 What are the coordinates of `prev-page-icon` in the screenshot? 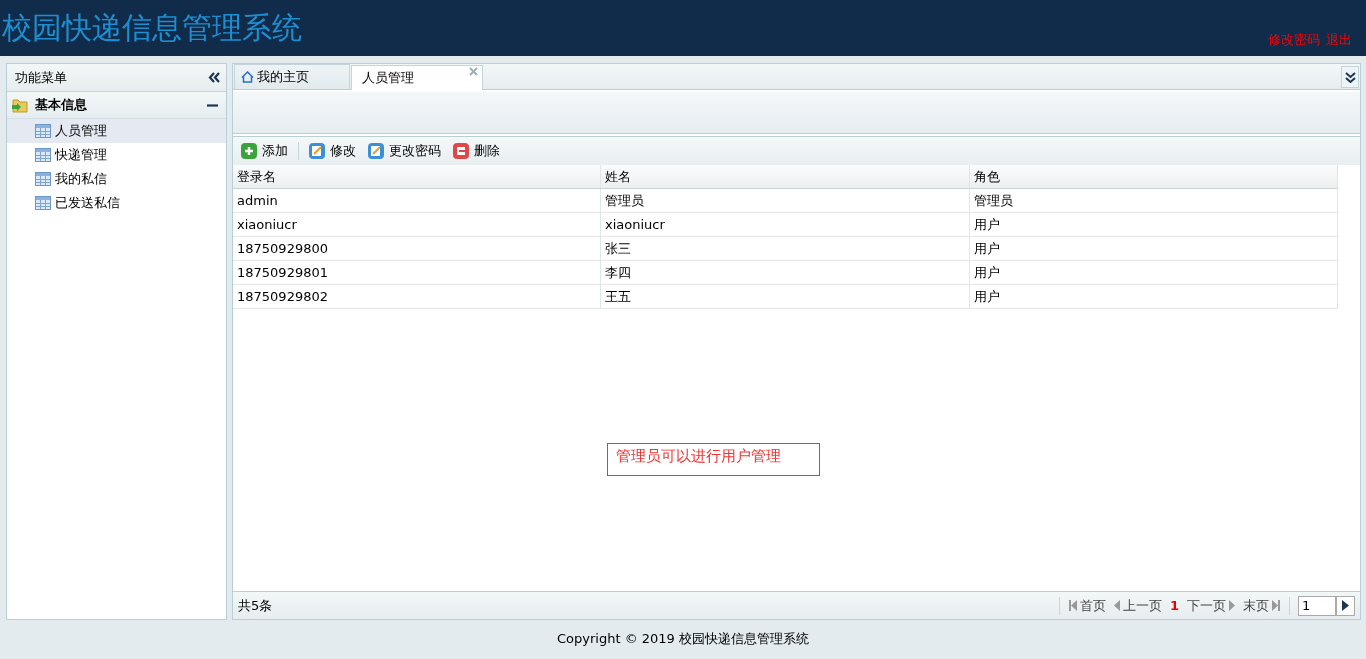 It's located at (1116, 605).